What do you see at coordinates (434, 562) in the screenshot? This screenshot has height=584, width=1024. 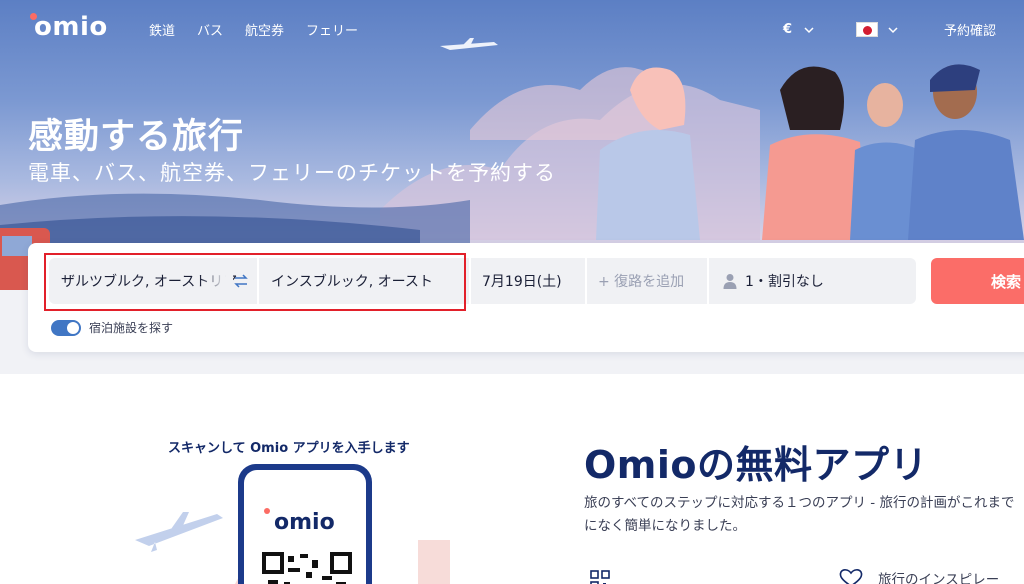 I see `promo-building-shape` at bounding box center [434, 562].